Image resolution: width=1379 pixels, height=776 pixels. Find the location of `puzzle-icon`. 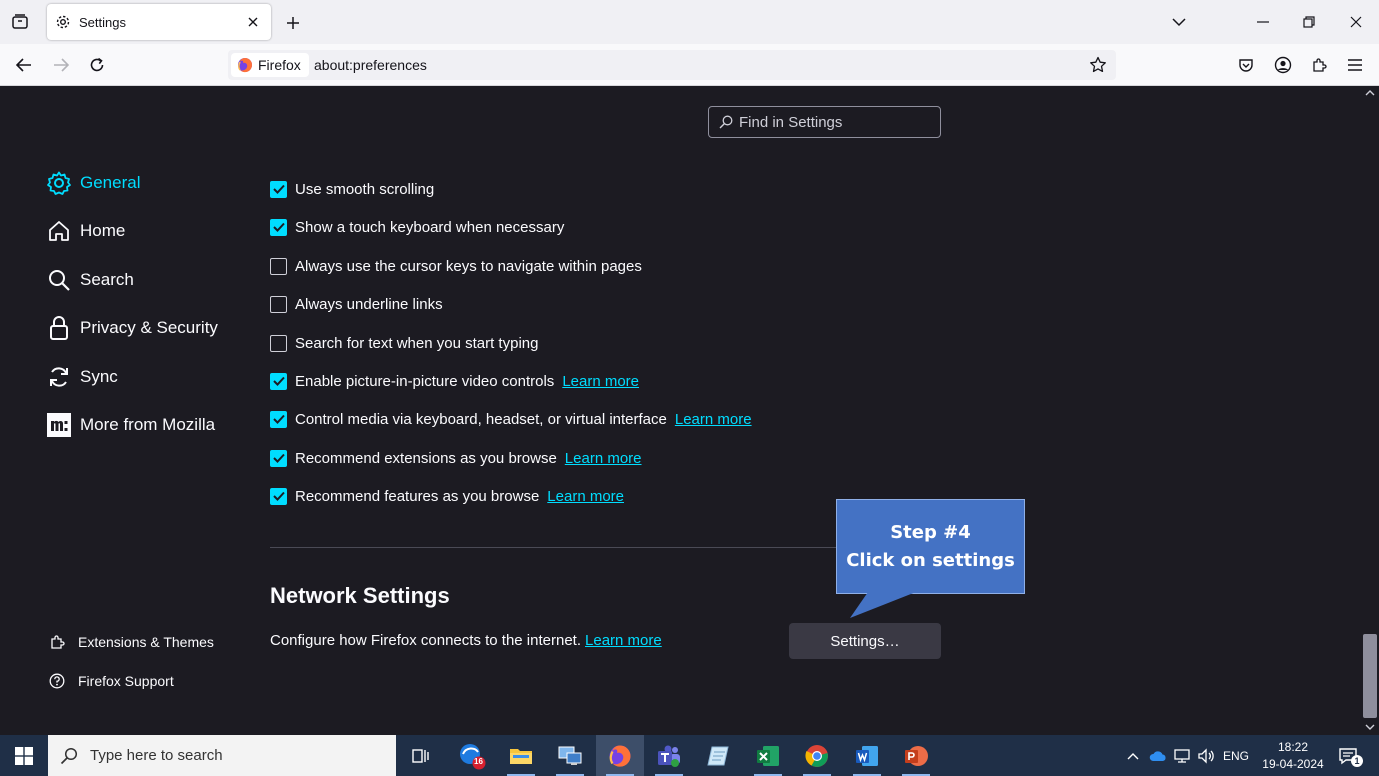

puzzle-icon is located at coordinates (1320, 65).